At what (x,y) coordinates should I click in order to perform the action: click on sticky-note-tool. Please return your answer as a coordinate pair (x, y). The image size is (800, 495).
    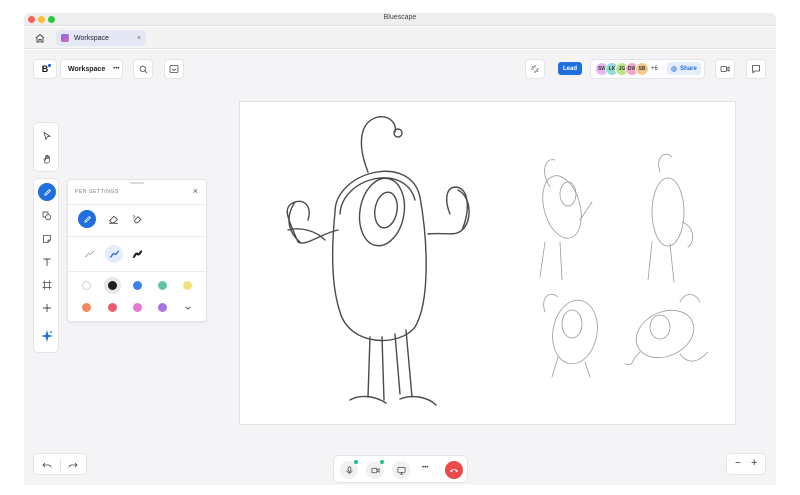
    Looking at the image, I should click on (47, 239).